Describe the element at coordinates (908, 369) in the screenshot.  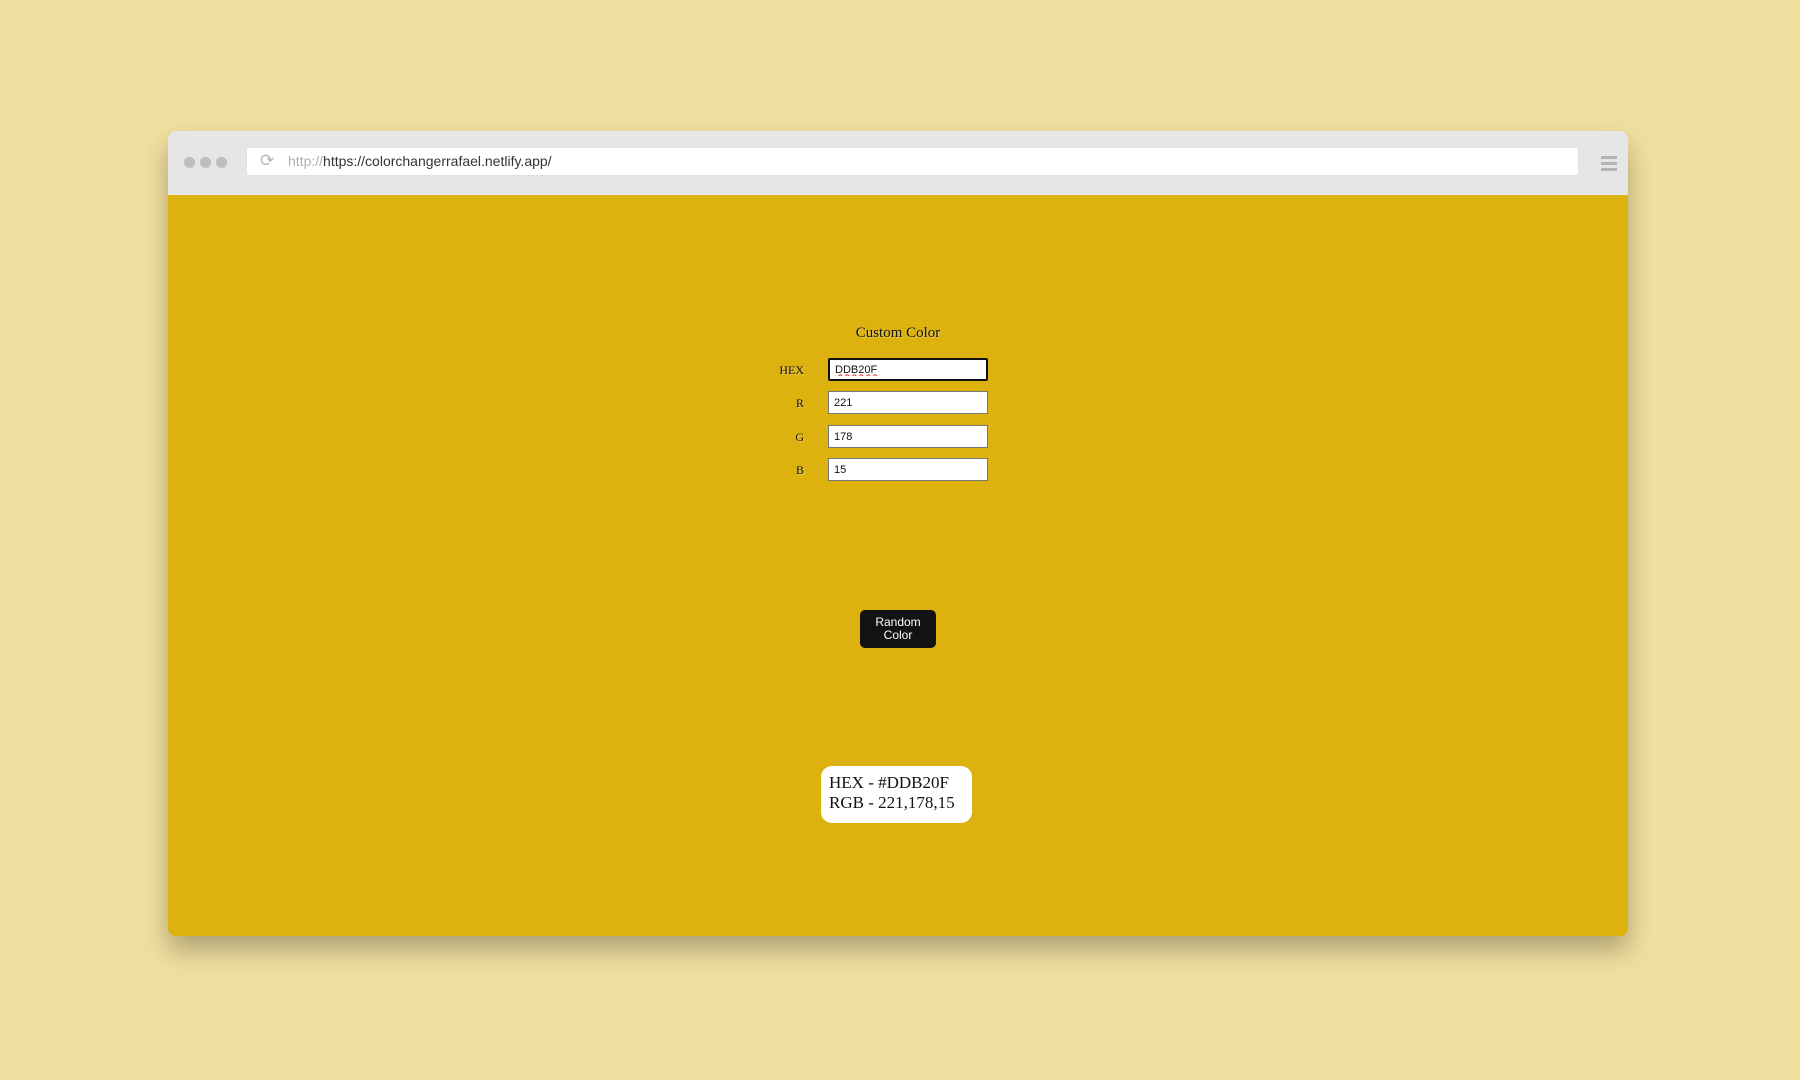
I see `hex-input` at that location.